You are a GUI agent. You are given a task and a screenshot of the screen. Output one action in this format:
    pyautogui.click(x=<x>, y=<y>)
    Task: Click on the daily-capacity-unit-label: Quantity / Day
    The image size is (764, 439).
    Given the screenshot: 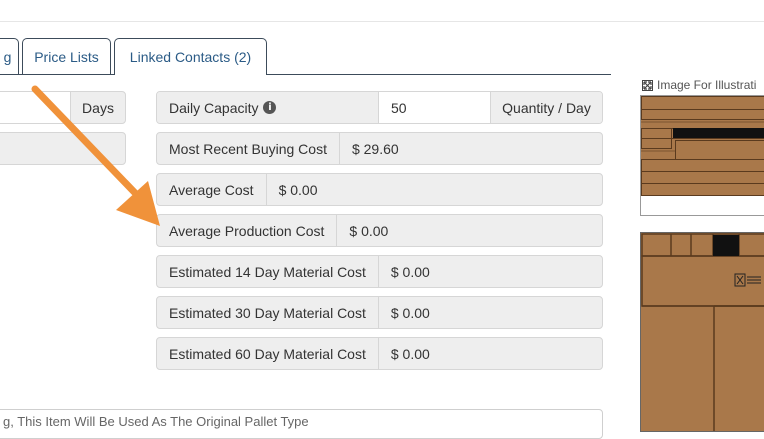 What is the action you would take?
    pyautogui.click(x=546, y=108)
    